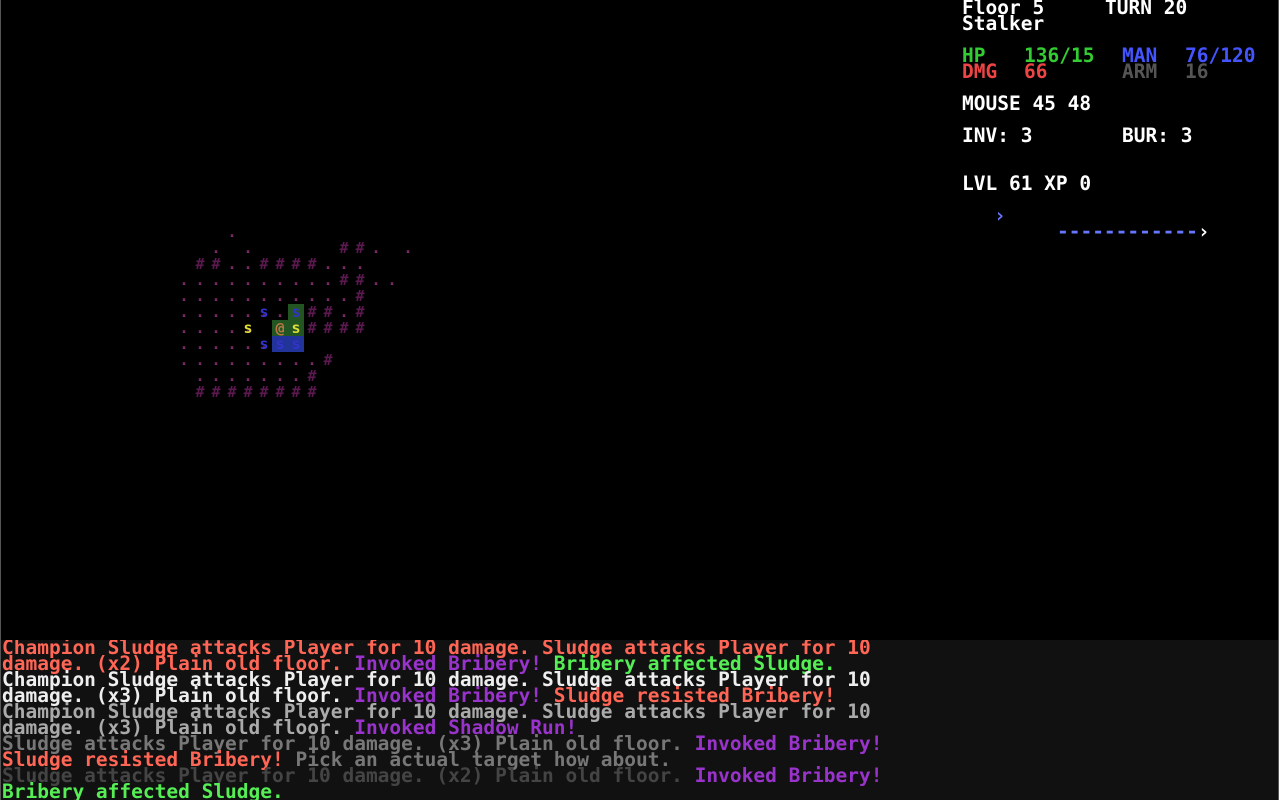  I want to click on arm-label: ARM, so click(1140, 71).